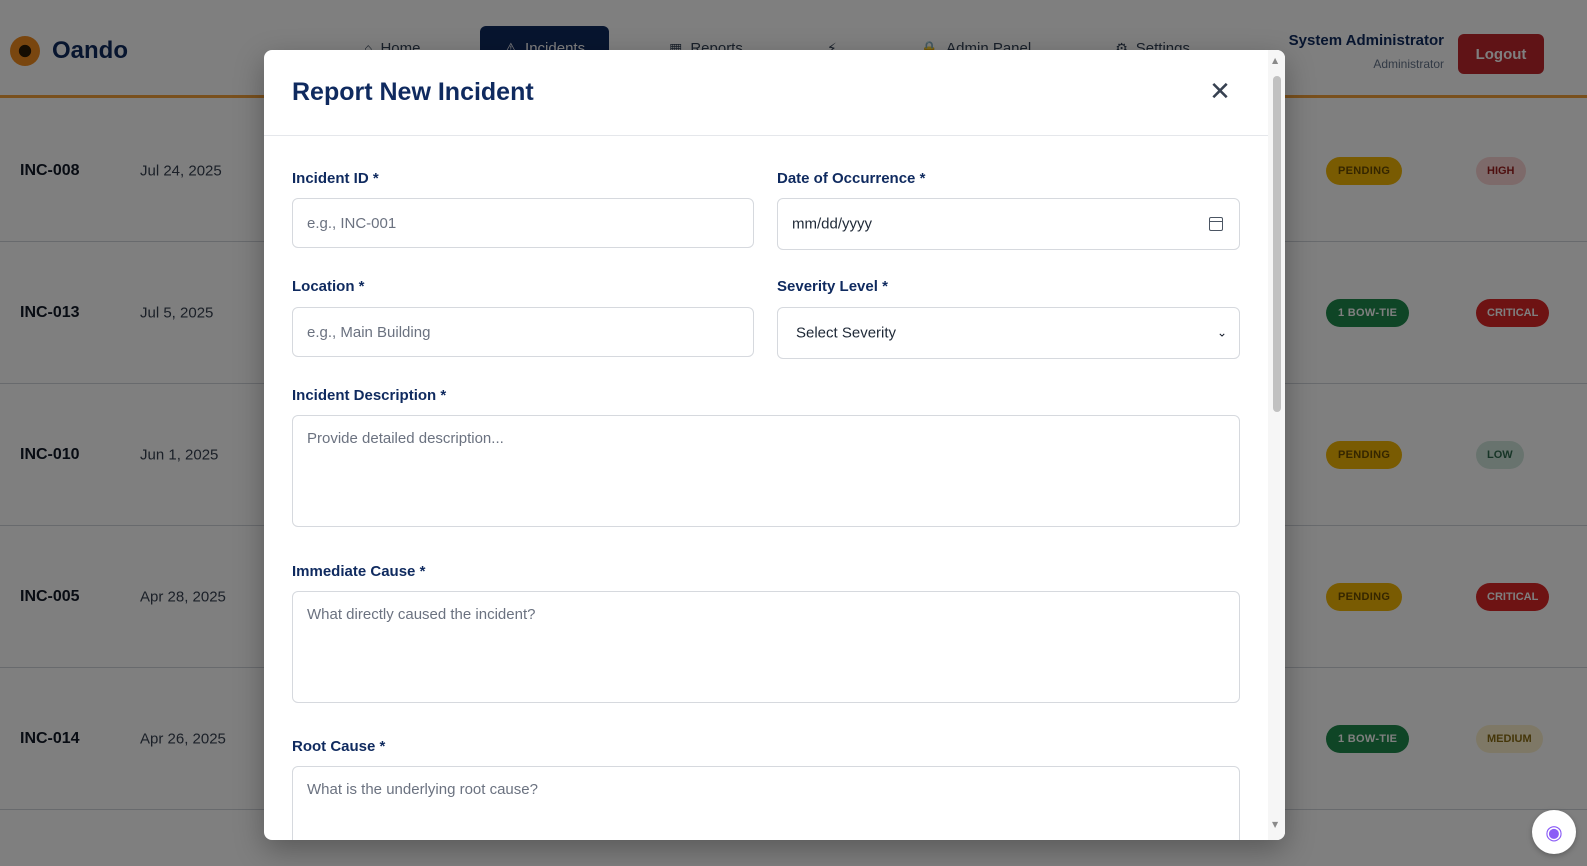 This screenshot has height=866, width=1587. I want to click on incident-id-label: Incident ID *, so click(335, 178).